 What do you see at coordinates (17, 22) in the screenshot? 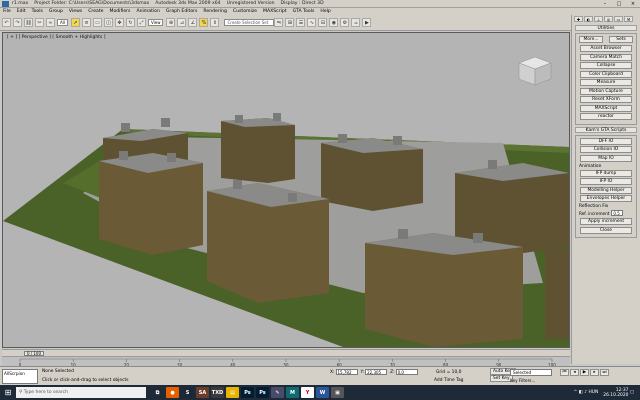
I see `redo-icon: ↷` at bounding box center [17, 22].